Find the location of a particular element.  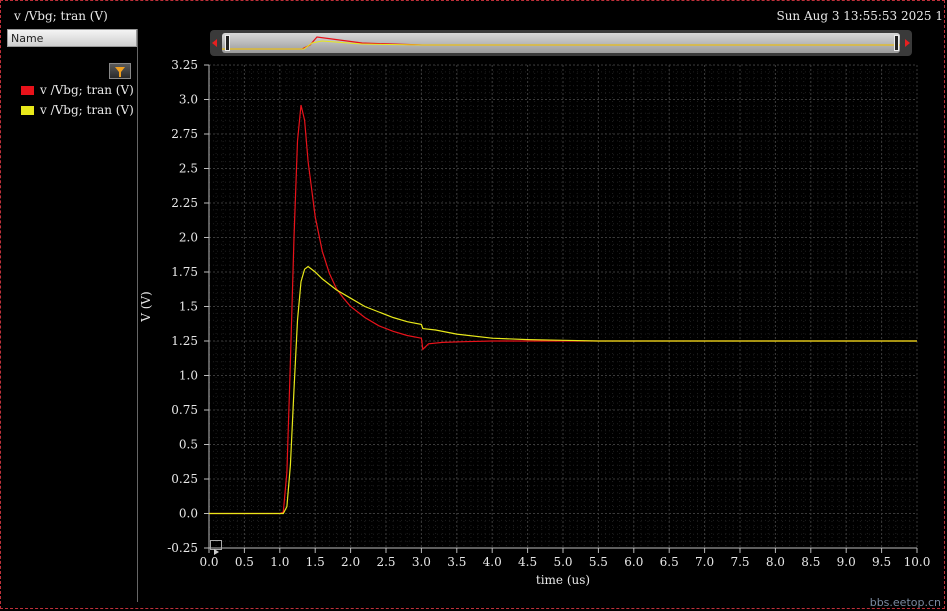

x-tick-label: 9.5 is located at coordinates (881, 562).